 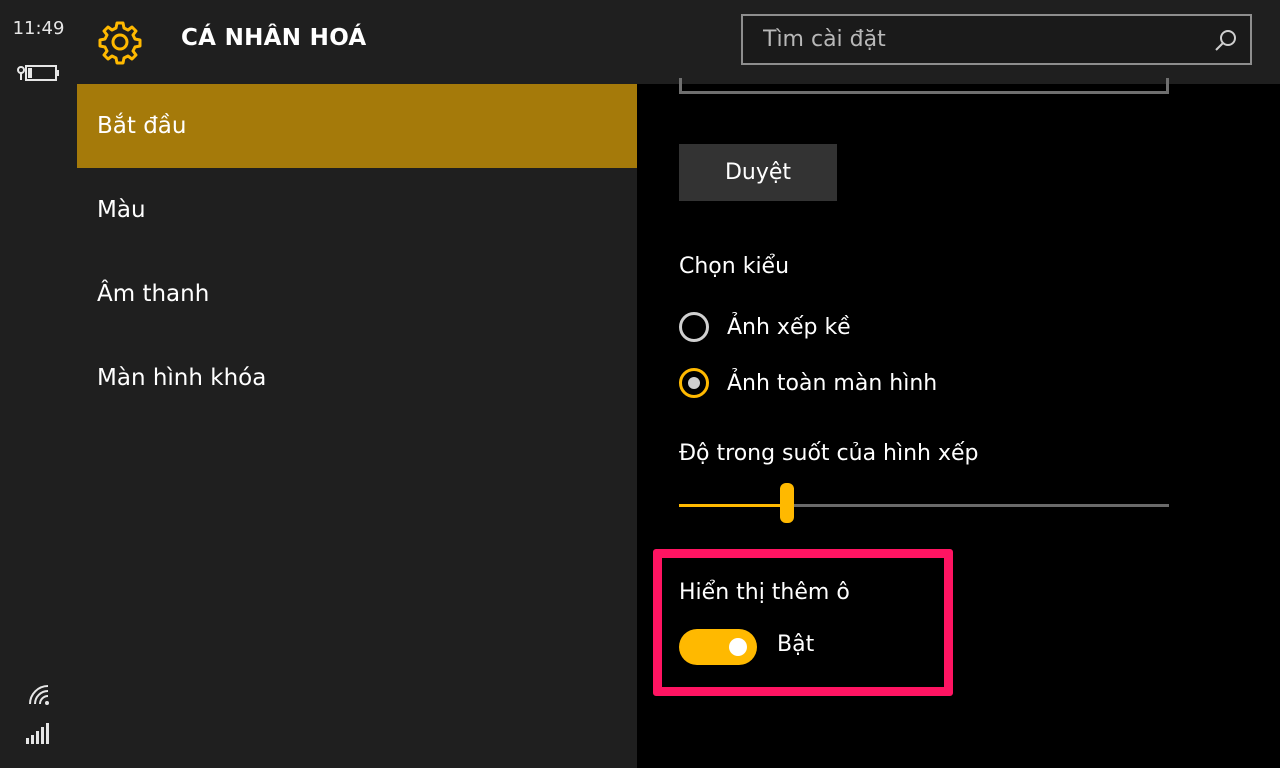 What do you see at coordinates (803, 622) in the screenshot?
I see `highlight-box` at bounding box center [803, 622].